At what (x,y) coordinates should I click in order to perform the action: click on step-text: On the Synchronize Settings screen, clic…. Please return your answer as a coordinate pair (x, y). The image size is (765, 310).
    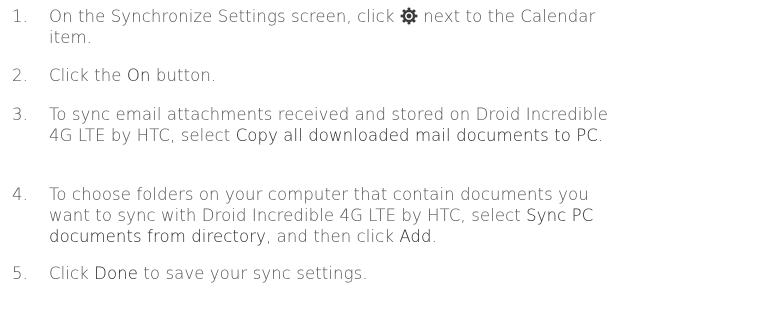
    Looking at the image, I should click on (404, 27).